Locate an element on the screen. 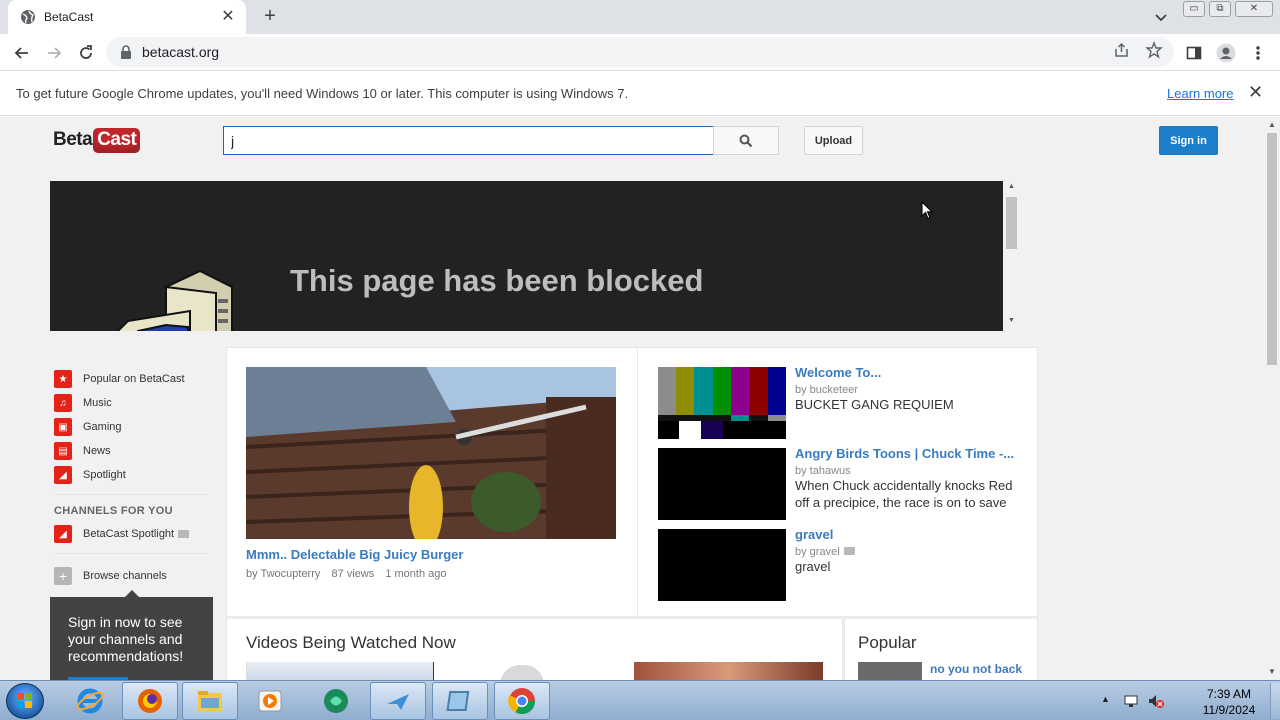 The image size is (1280, 720). banner-scrollbar: ▲ ▼ is located at coordinates (1011, 256).